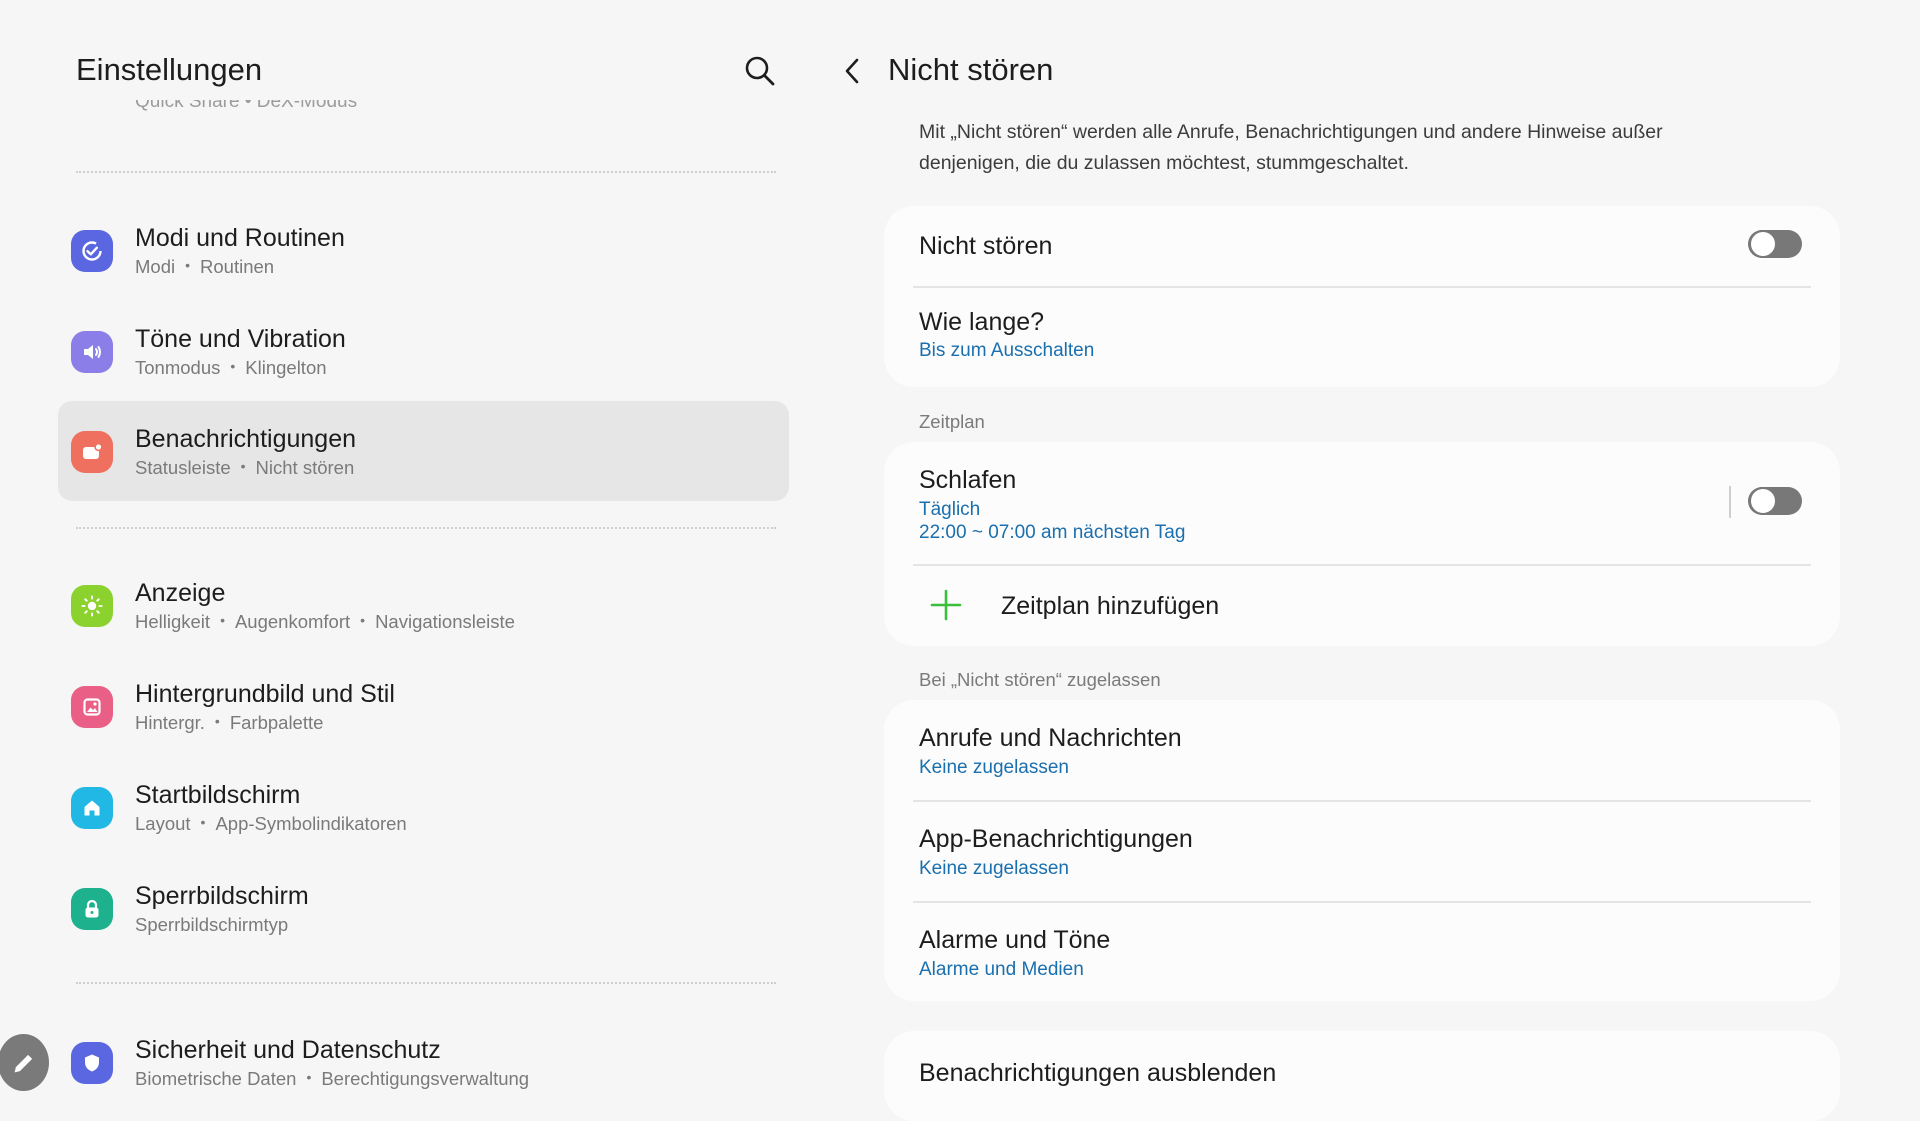 Image resolution: width=1920 pixels, height=1121 pixels. Describe the element at coordinates (952, 421) in the screenshot. I see `schedule-section-label: Zeitplan` at that location.